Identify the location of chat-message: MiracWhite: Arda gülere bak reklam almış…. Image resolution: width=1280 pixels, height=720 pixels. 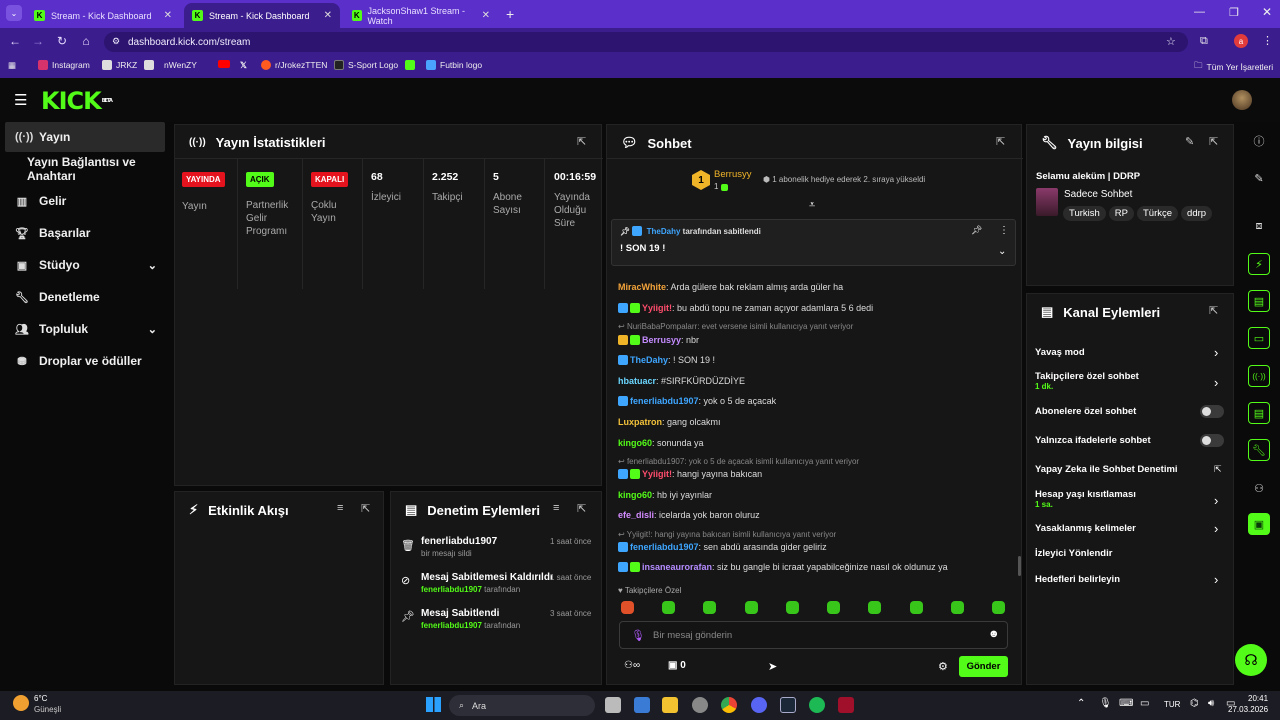
(730, 287).